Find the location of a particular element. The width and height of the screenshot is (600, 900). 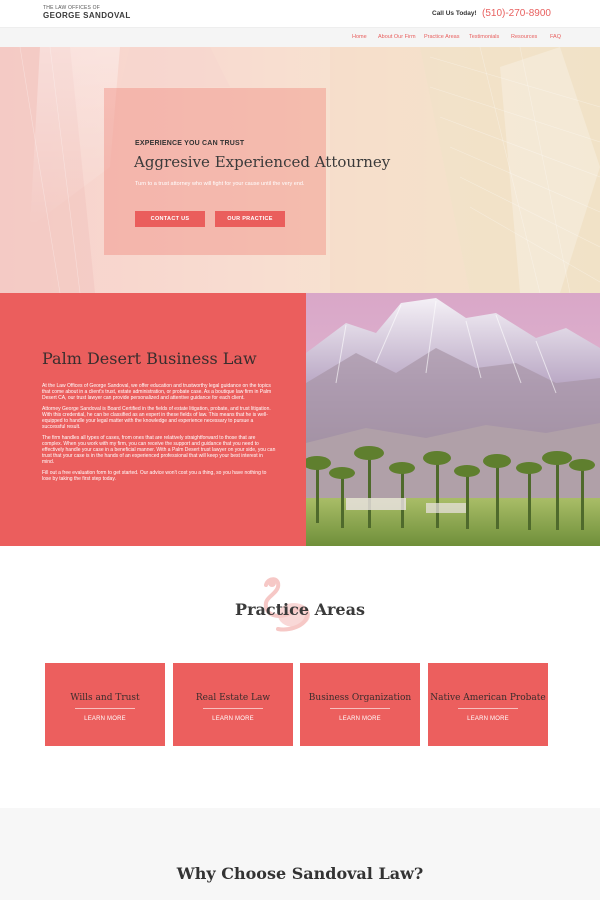

hero-title: Aggresive Experienced Attourney is located at coordinates (262, 162).